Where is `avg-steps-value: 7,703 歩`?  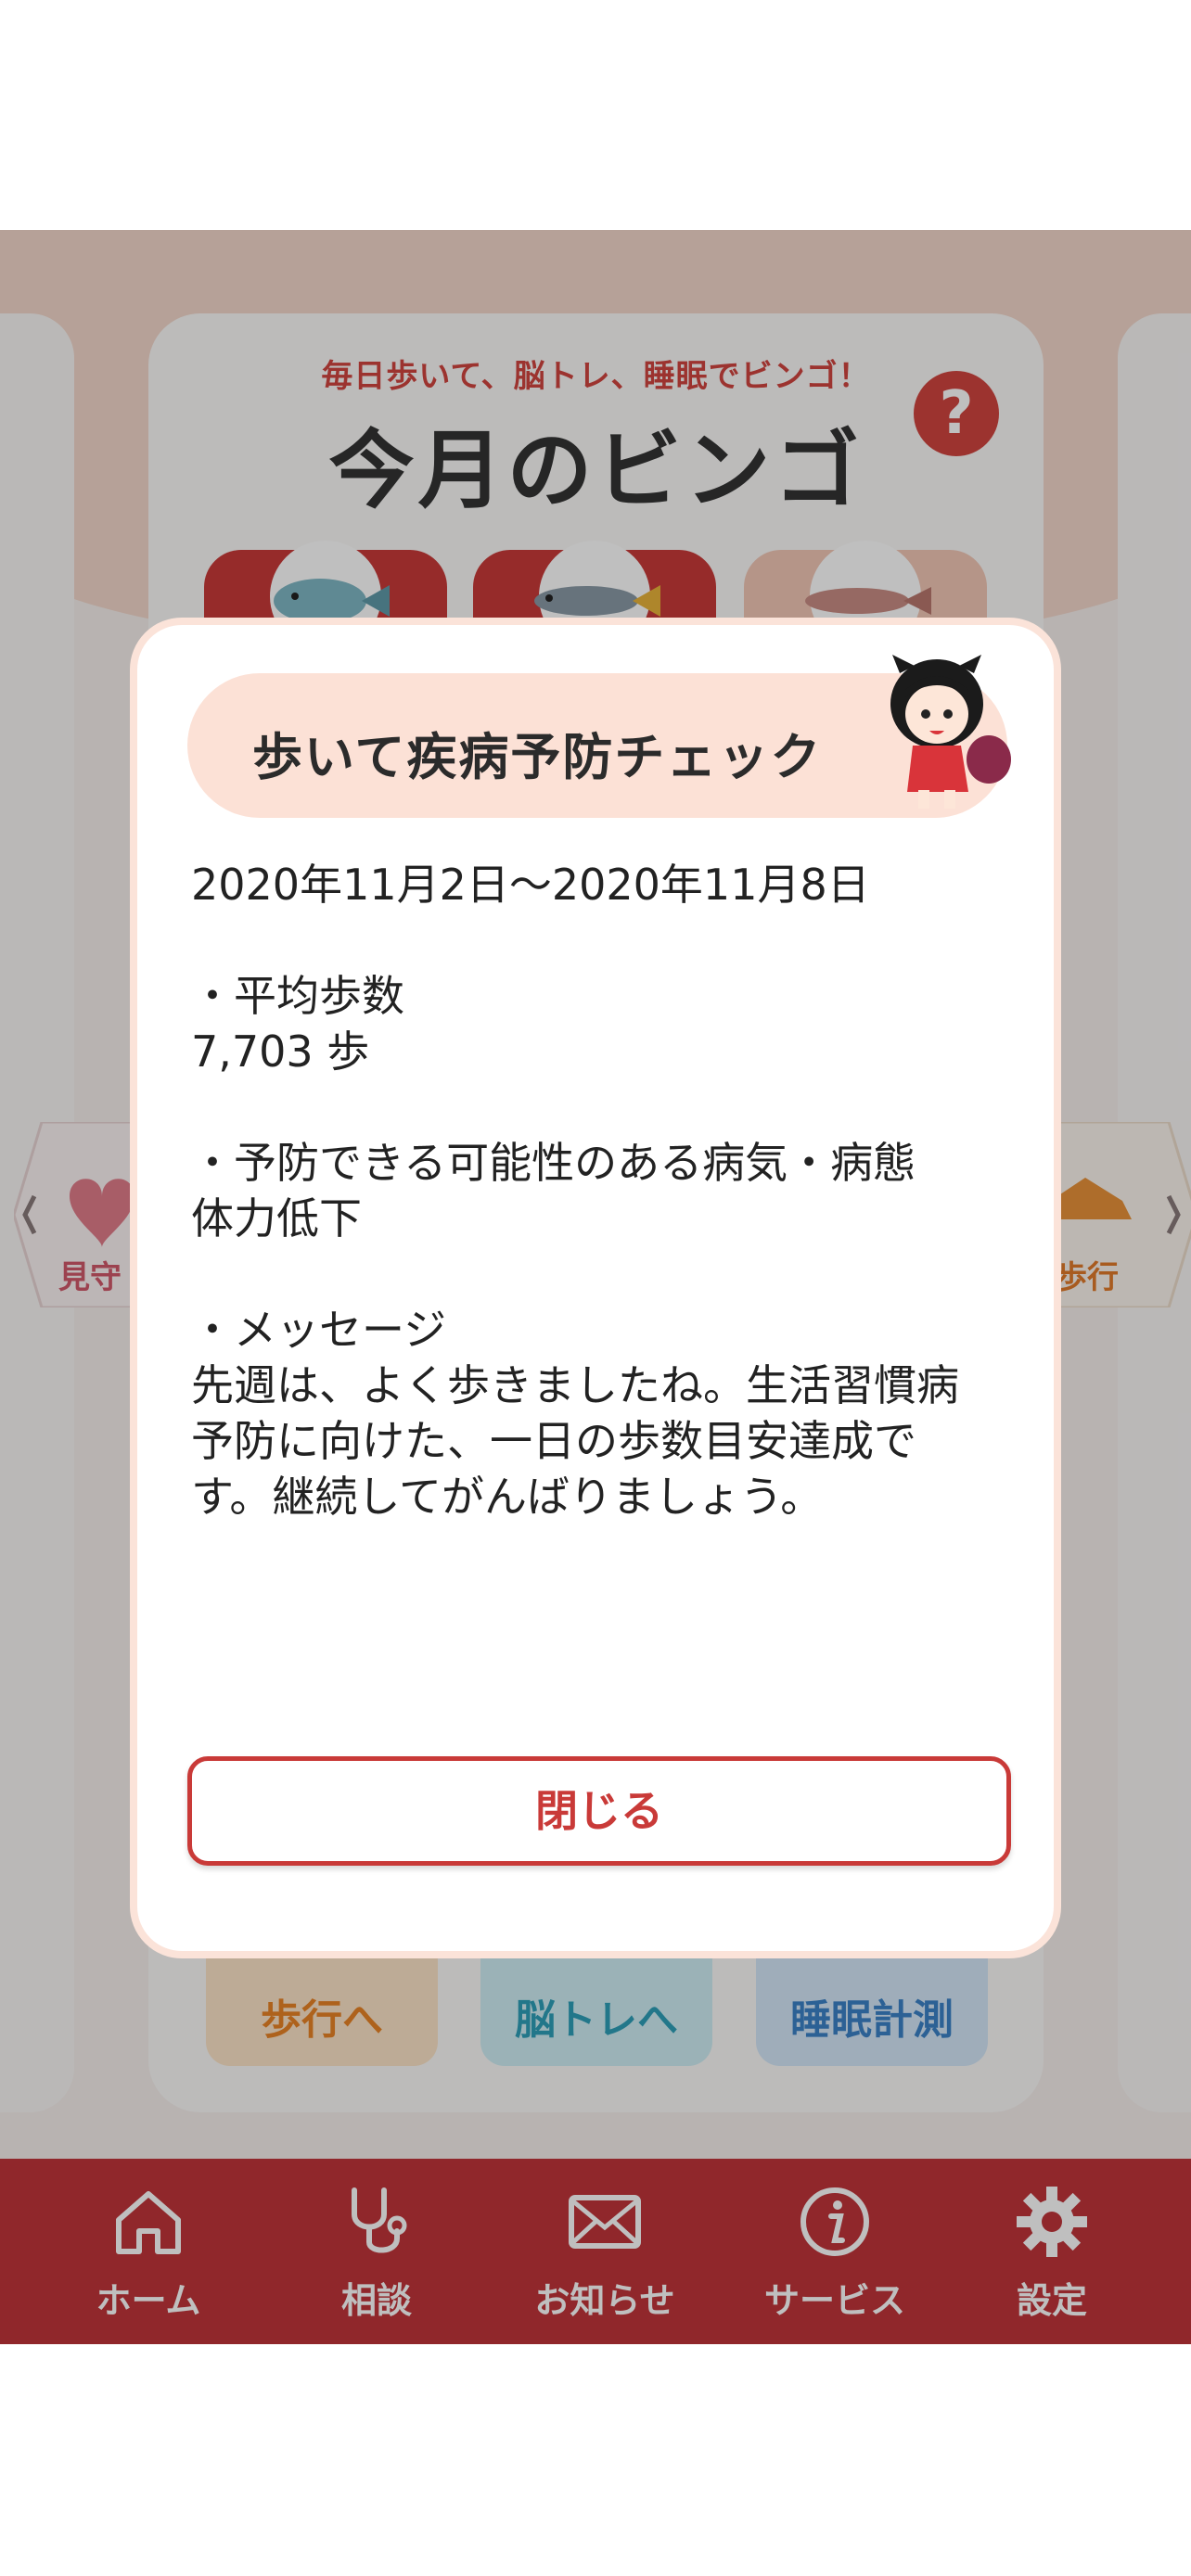 avg-steps-value: 7,703 歩 is located at coordinates (280, 1052).